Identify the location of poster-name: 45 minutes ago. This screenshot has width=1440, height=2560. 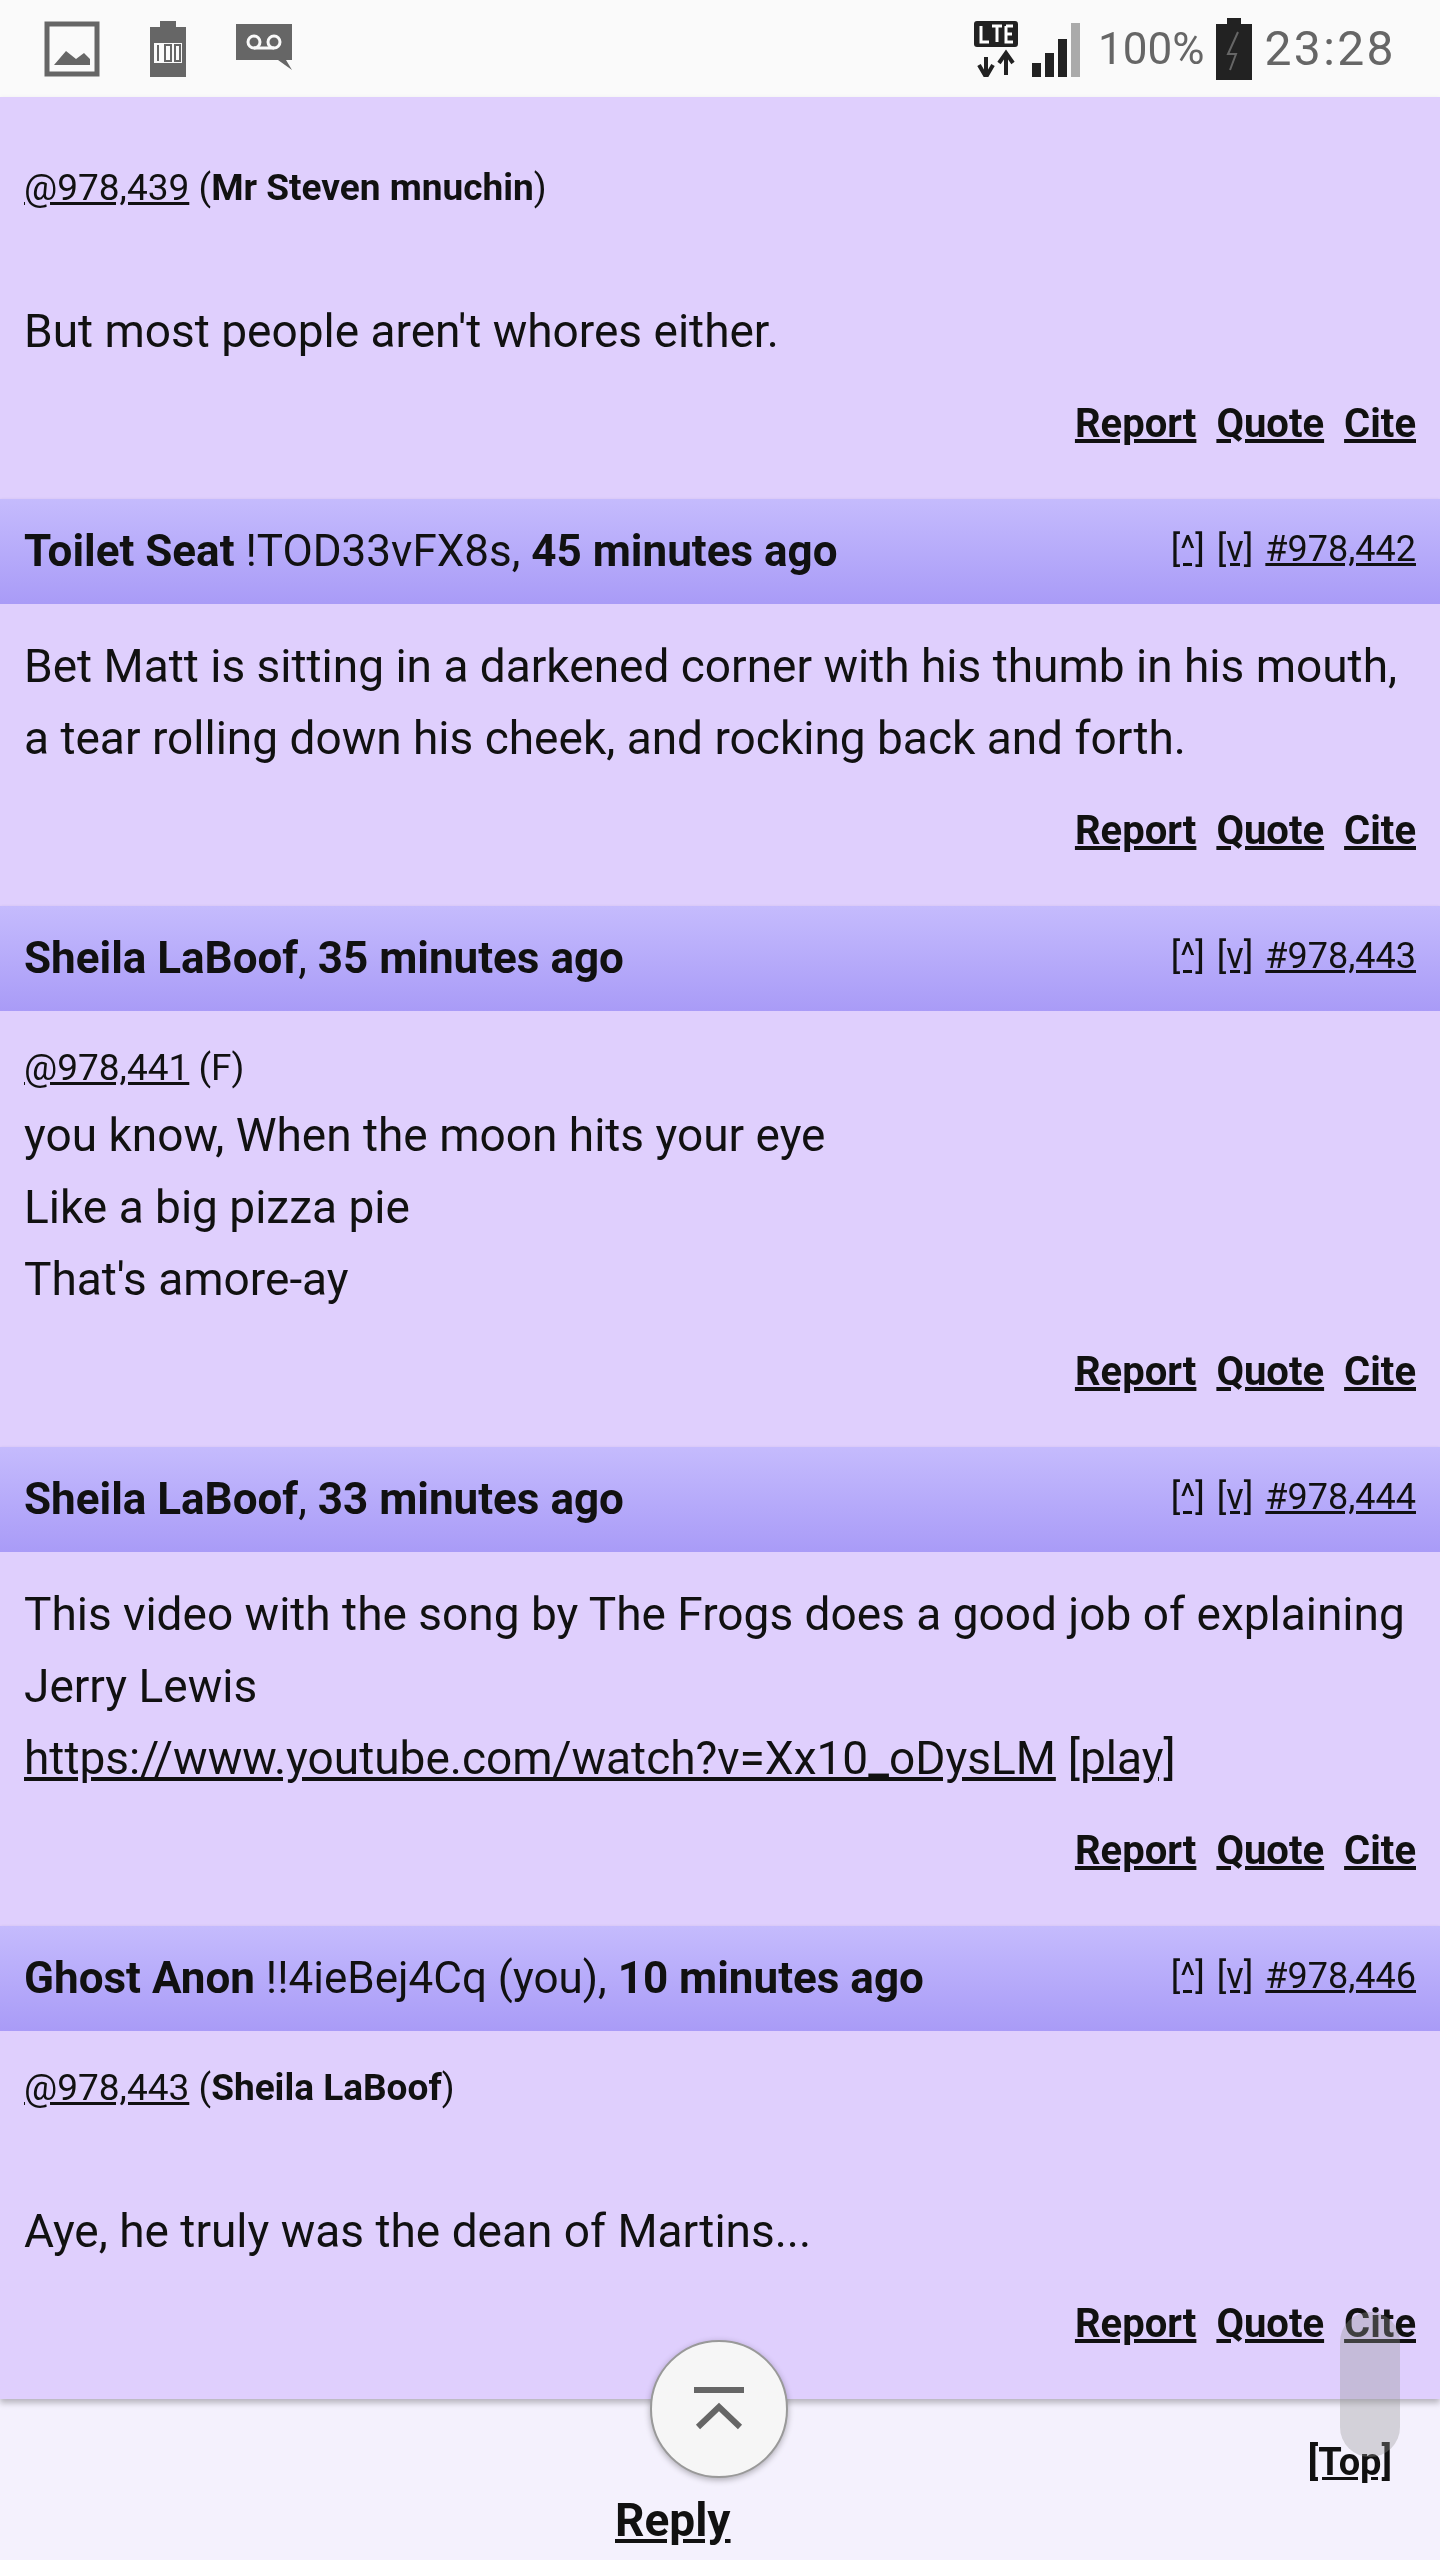
(684, 551).